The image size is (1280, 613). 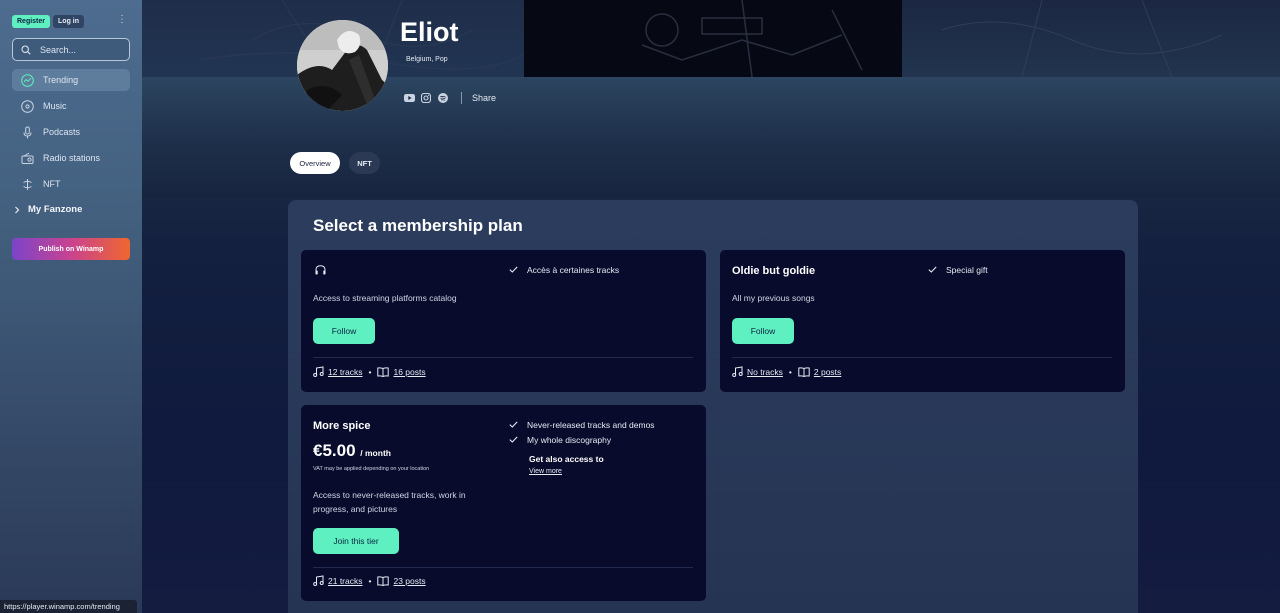 I want to click on search-icon, so click(x=26, y=49).